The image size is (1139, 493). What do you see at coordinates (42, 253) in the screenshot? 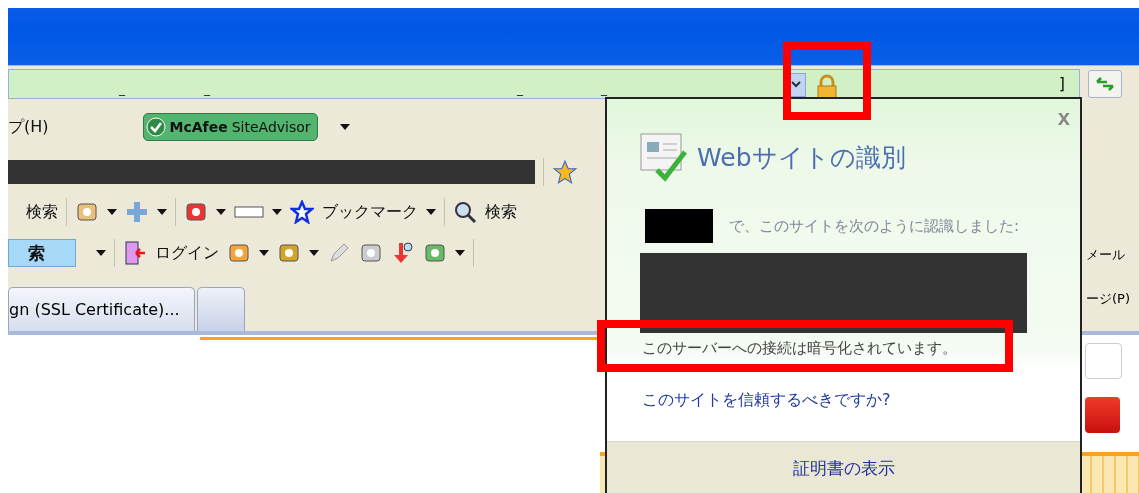
I see `search-field: 索` at bounding box center [42, 253].